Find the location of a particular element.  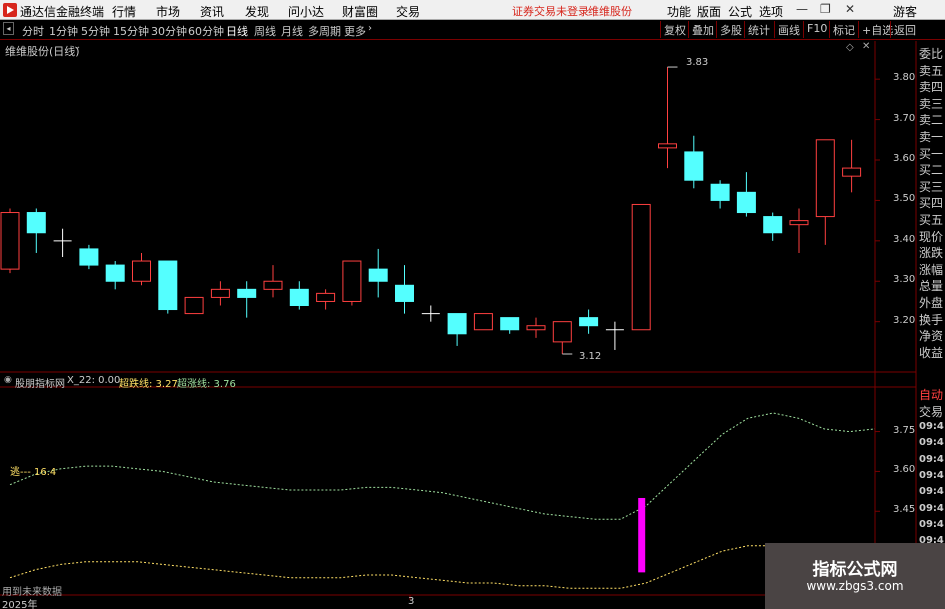

panel-options-icon: ◇ is located at coordinates (850, 47).